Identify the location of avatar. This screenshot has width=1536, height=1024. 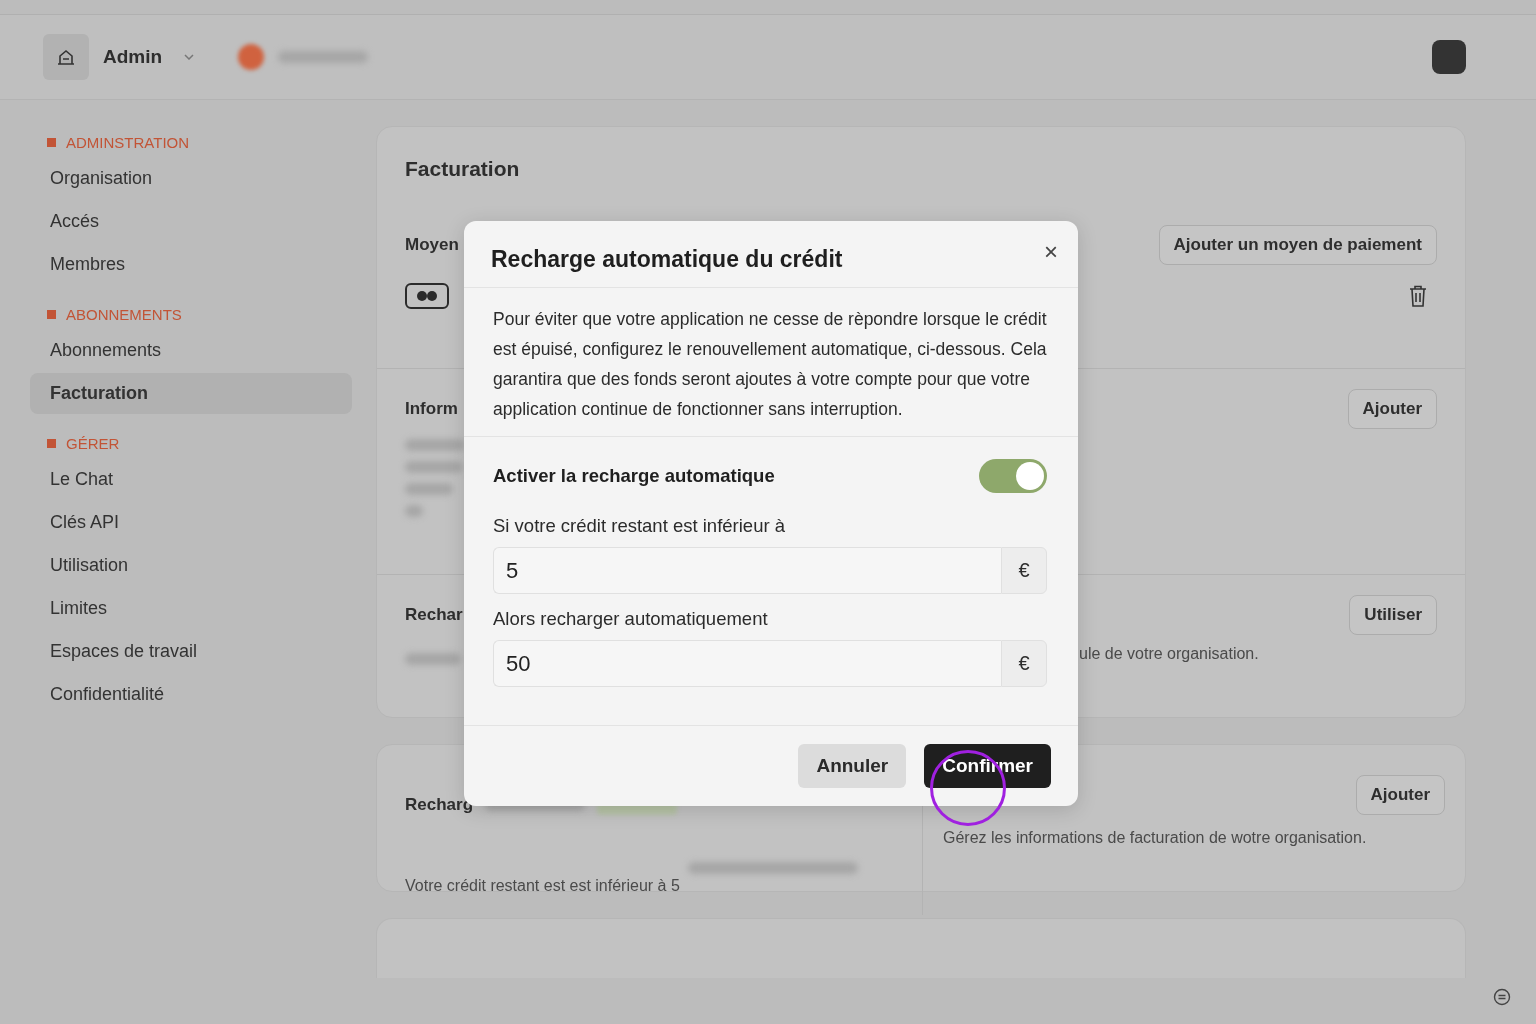
(251, 57).